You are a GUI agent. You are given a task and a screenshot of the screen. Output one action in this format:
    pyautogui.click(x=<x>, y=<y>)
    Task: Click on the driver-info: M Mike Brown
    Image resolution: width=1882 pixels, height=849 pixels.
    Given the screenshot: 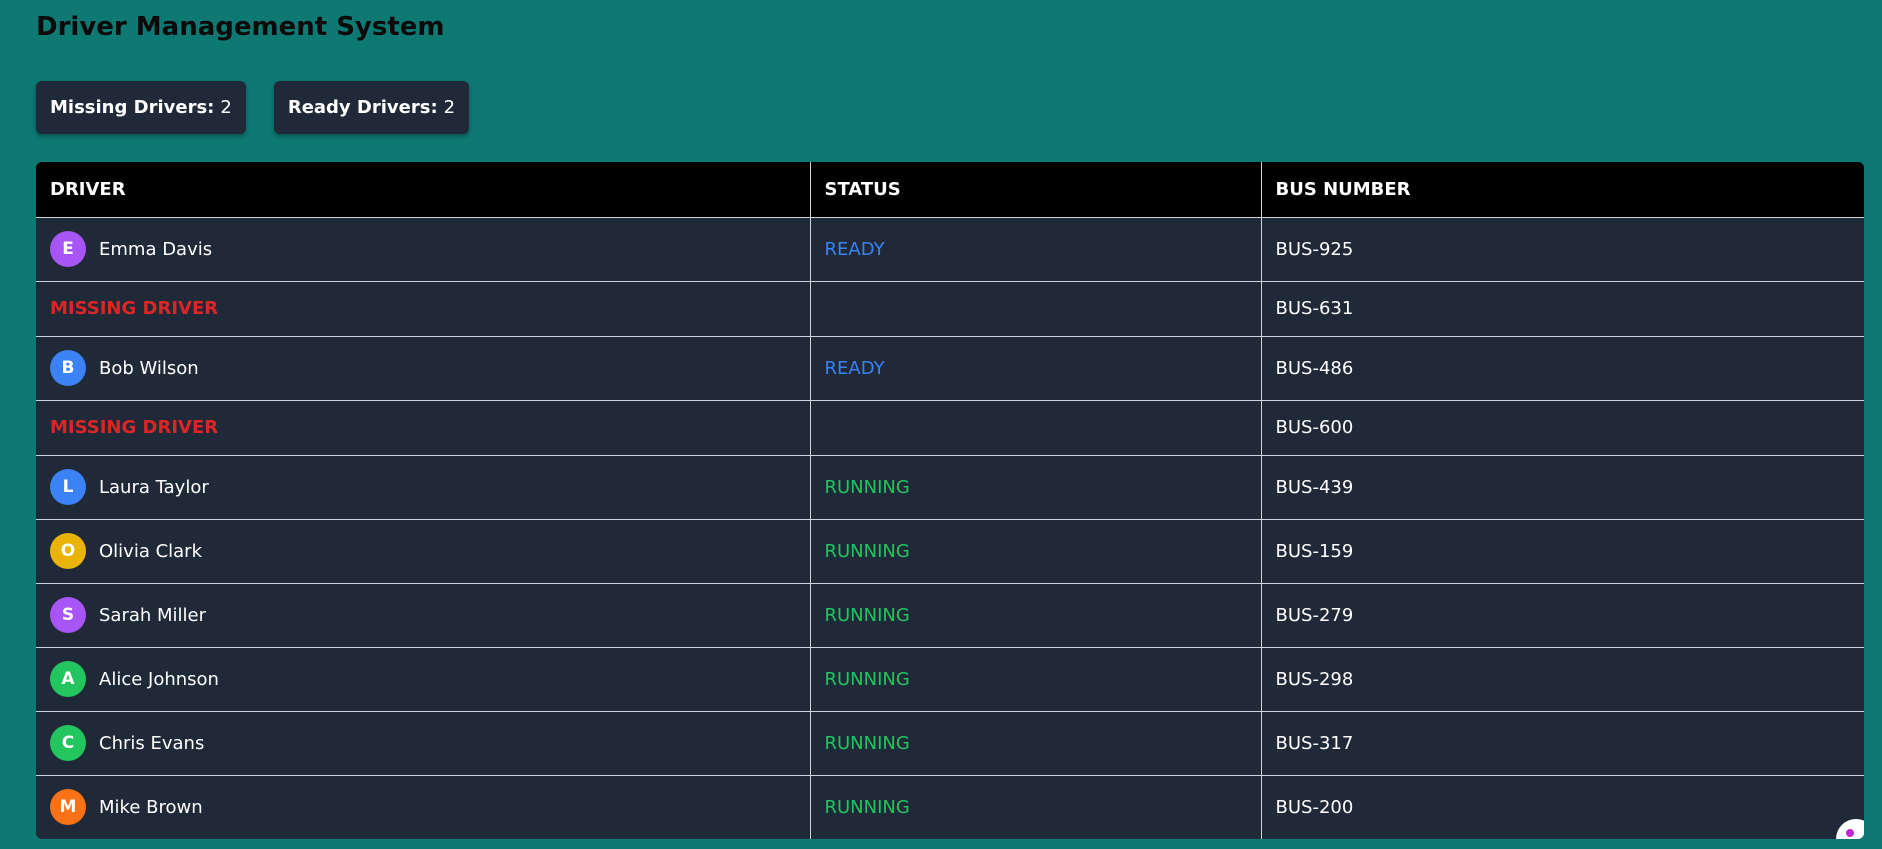 What is the action you would take?
    pyautogui.click(x=423, y=807)
    